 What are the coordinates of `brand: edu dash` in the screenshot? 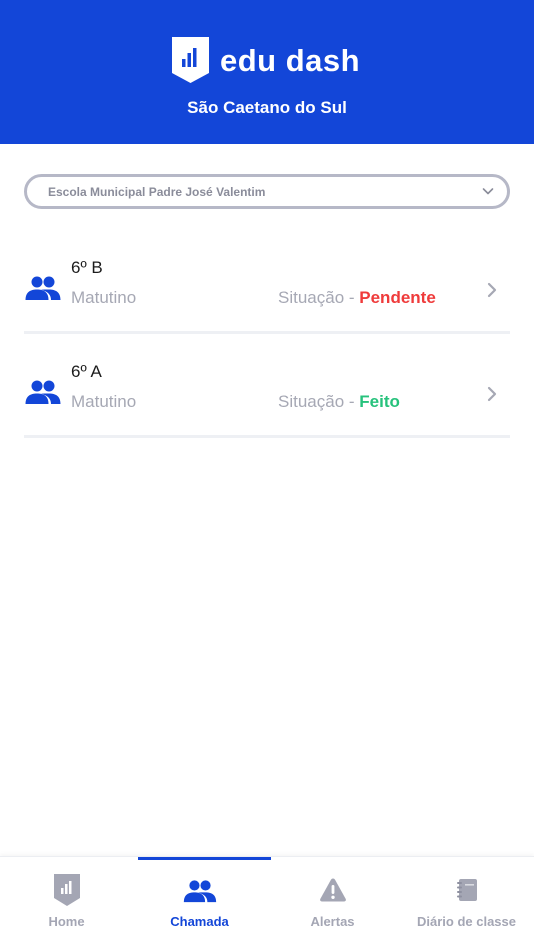 It's located at (265, 60).